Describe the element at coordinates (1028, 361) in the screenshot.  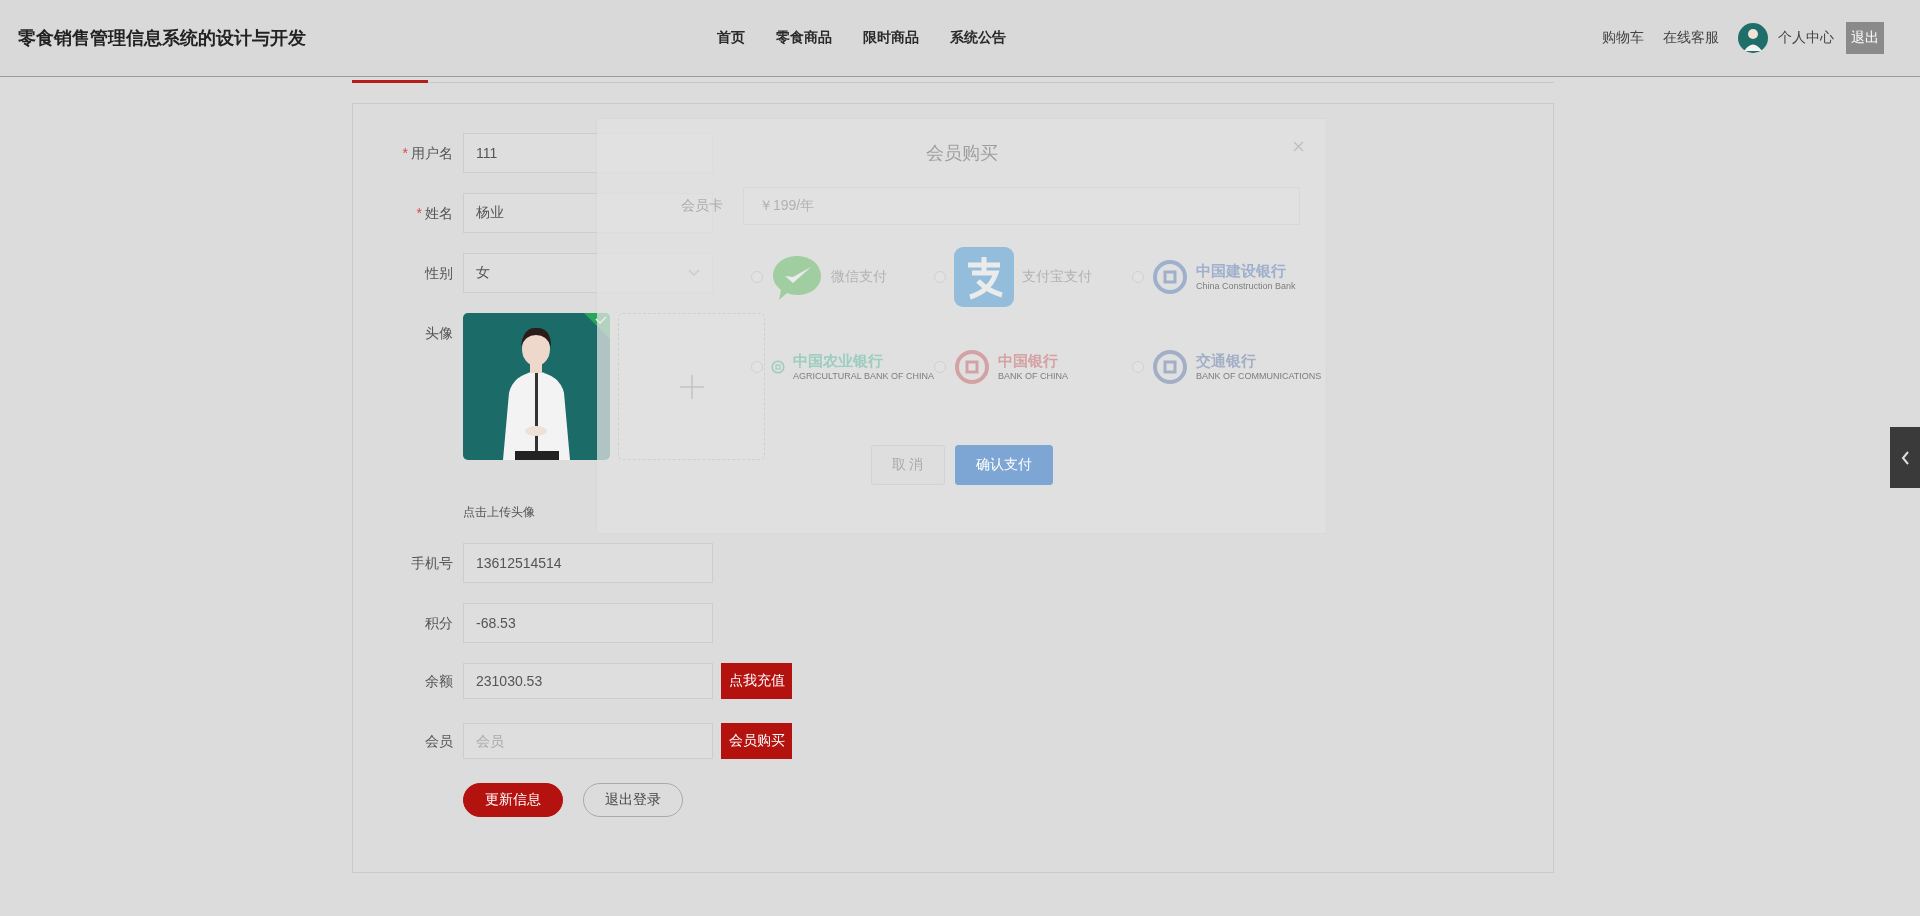
I see `bank-name: 中国银行` at that location.